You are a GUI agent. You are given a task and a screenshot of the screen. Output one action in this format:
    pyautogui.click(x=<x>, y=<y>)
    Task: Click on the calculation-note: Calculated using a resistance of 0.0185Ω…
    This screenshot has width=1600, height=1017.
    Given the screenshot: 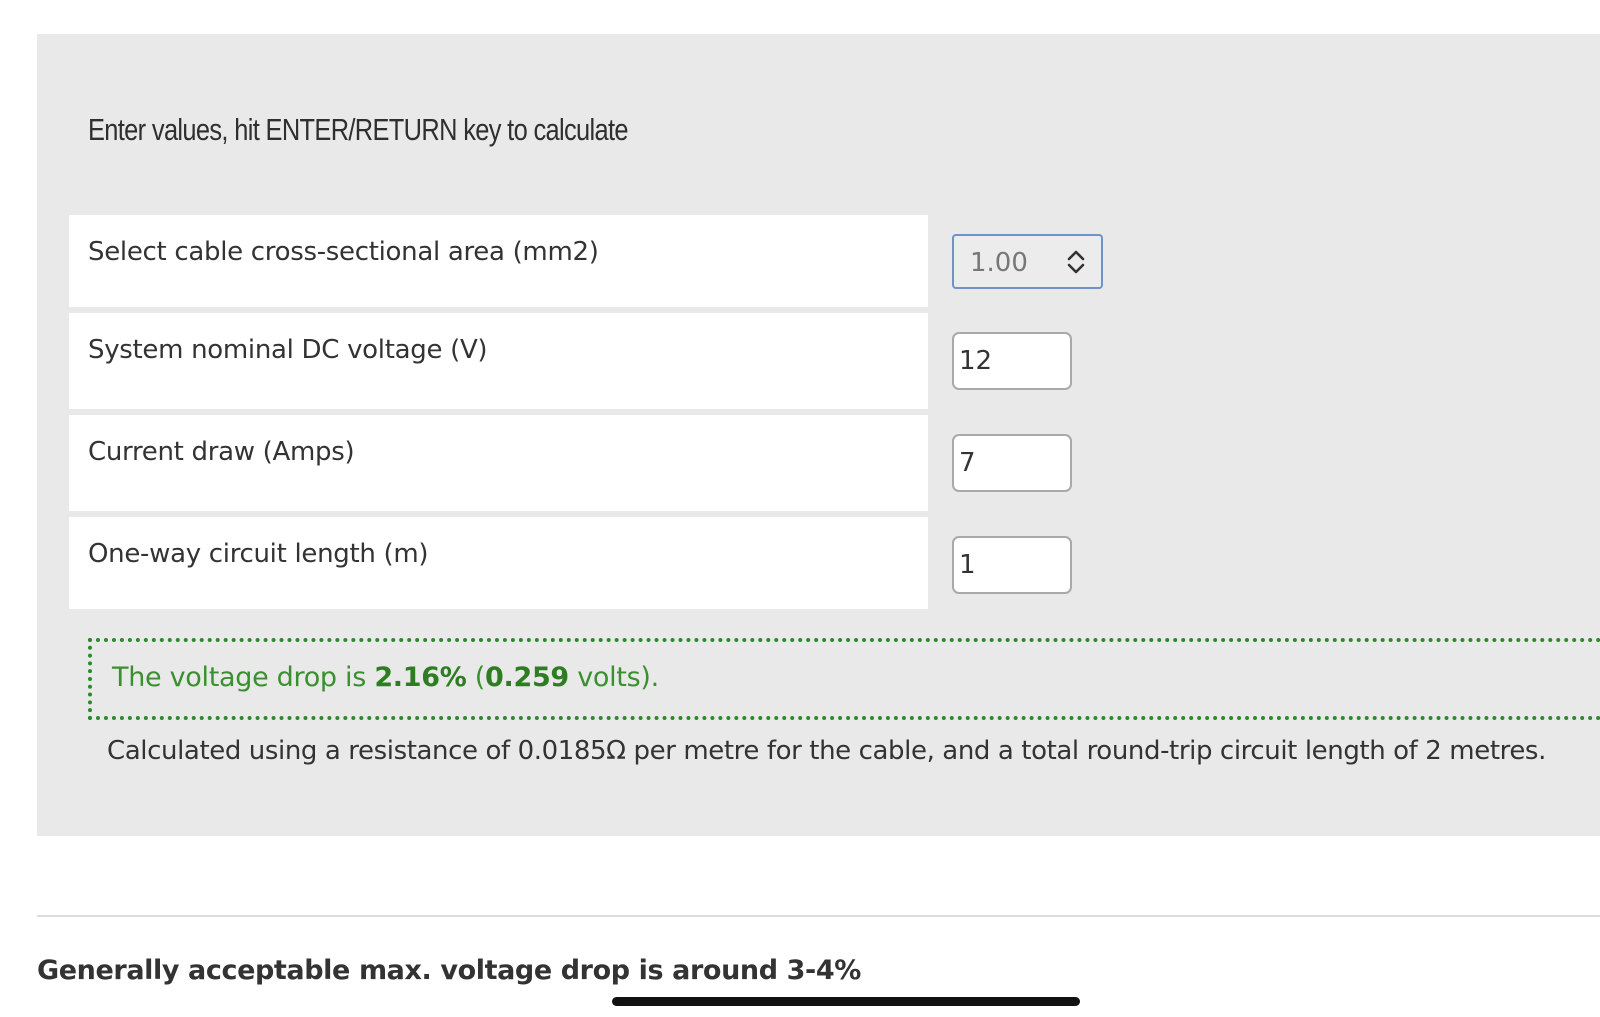 What is the action you would take?
    pyautogui.click(x=826, y=751)
    